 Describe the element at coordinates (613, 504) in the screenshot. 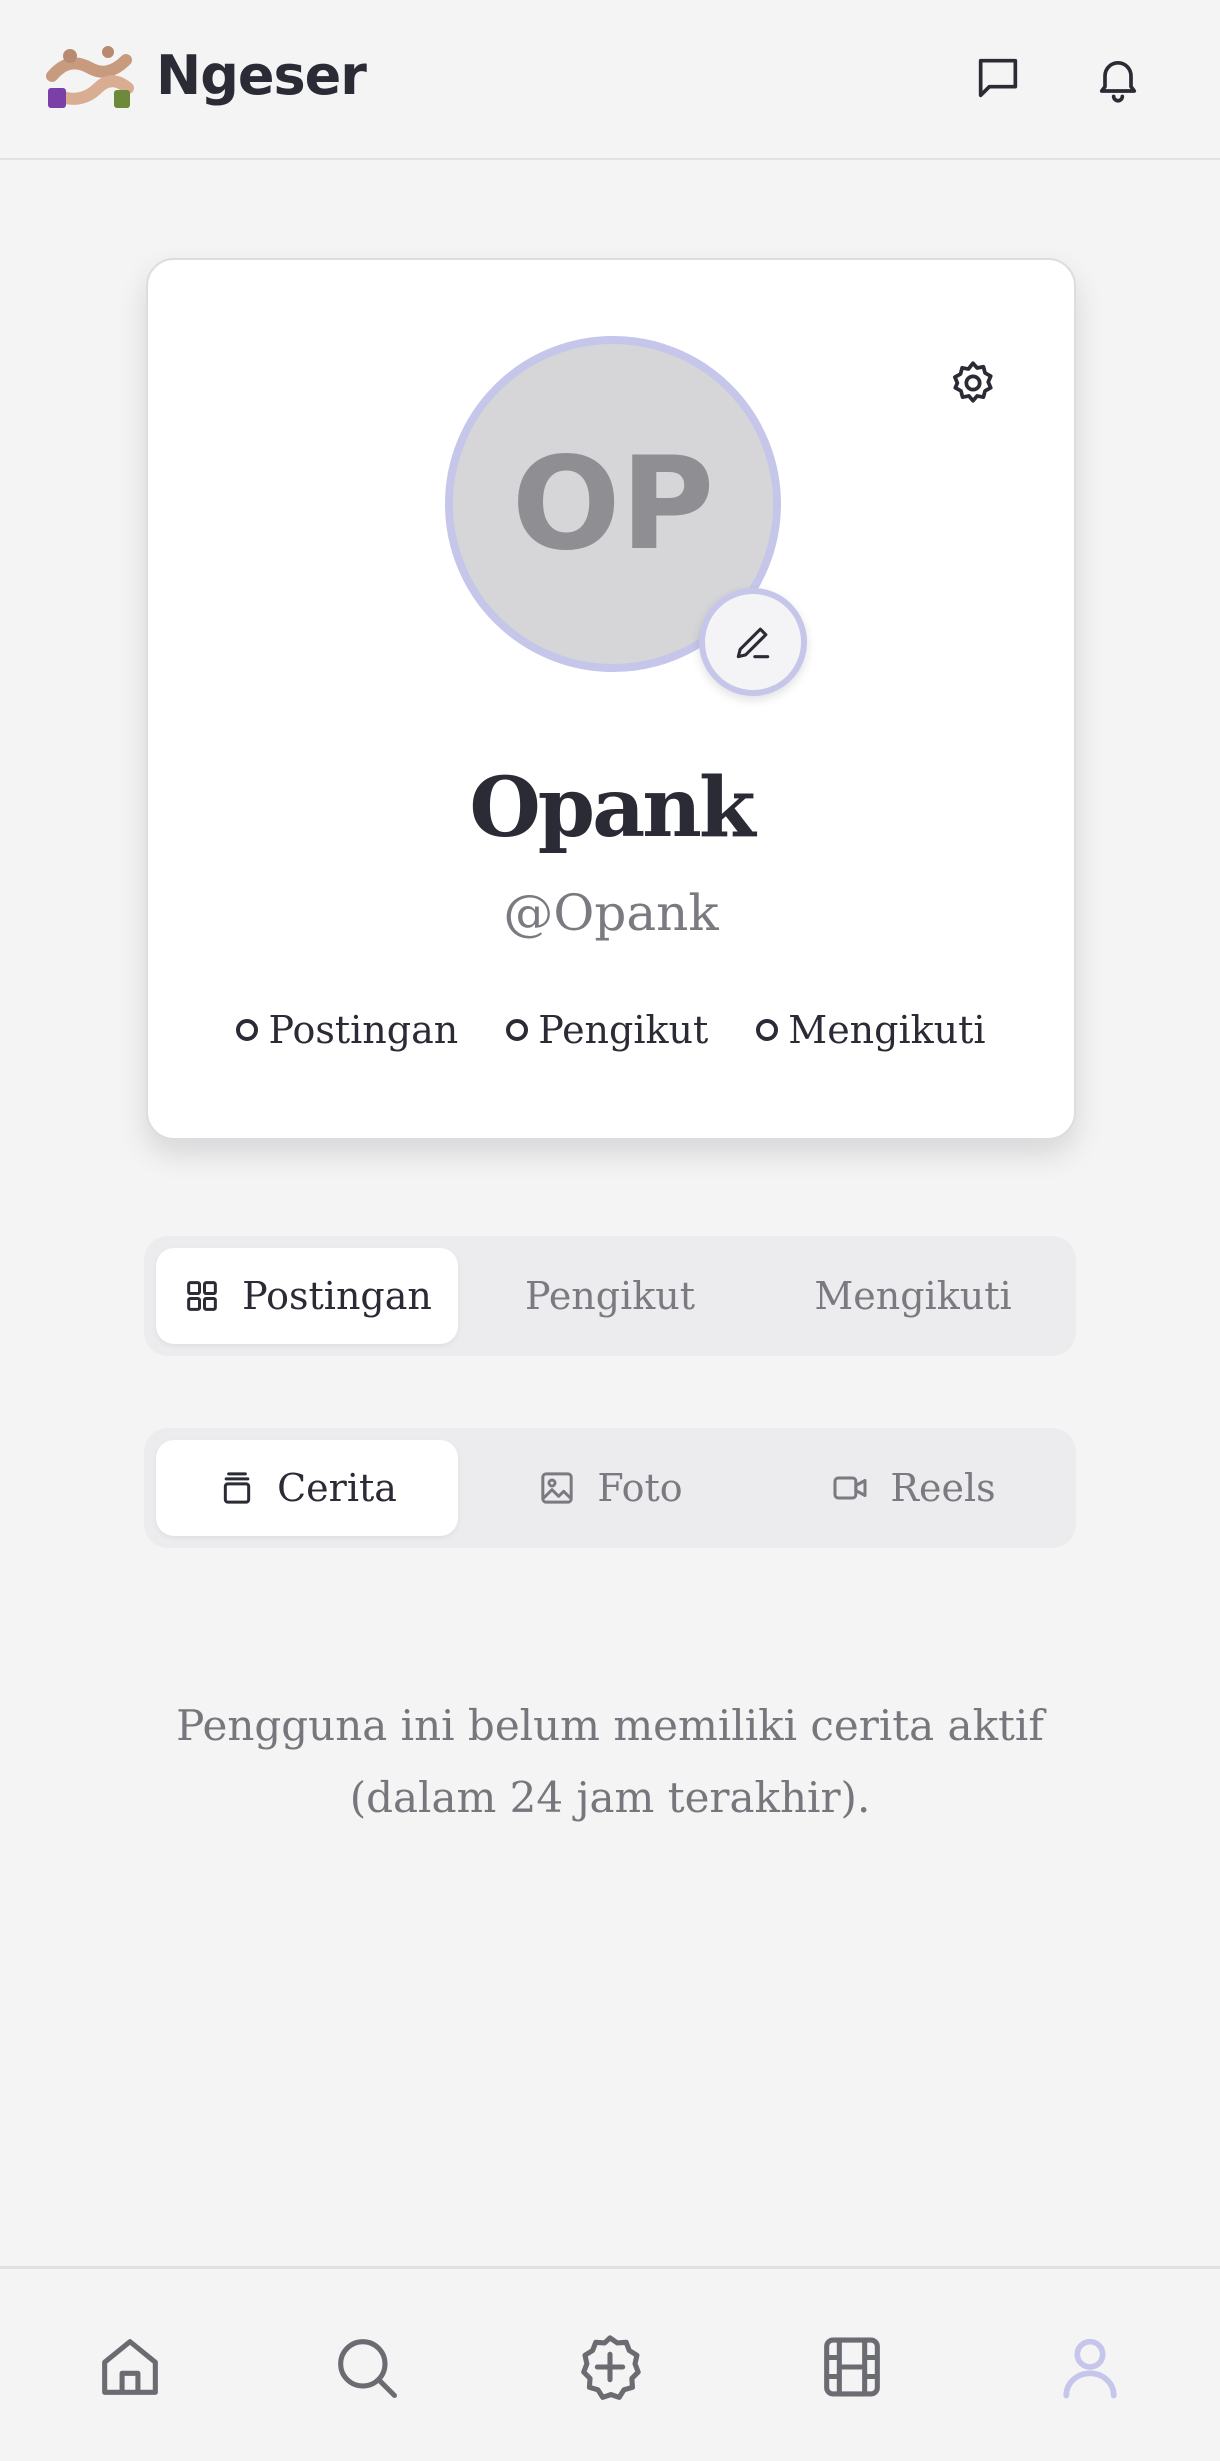

I see `avatar-initials: OP` at that location.